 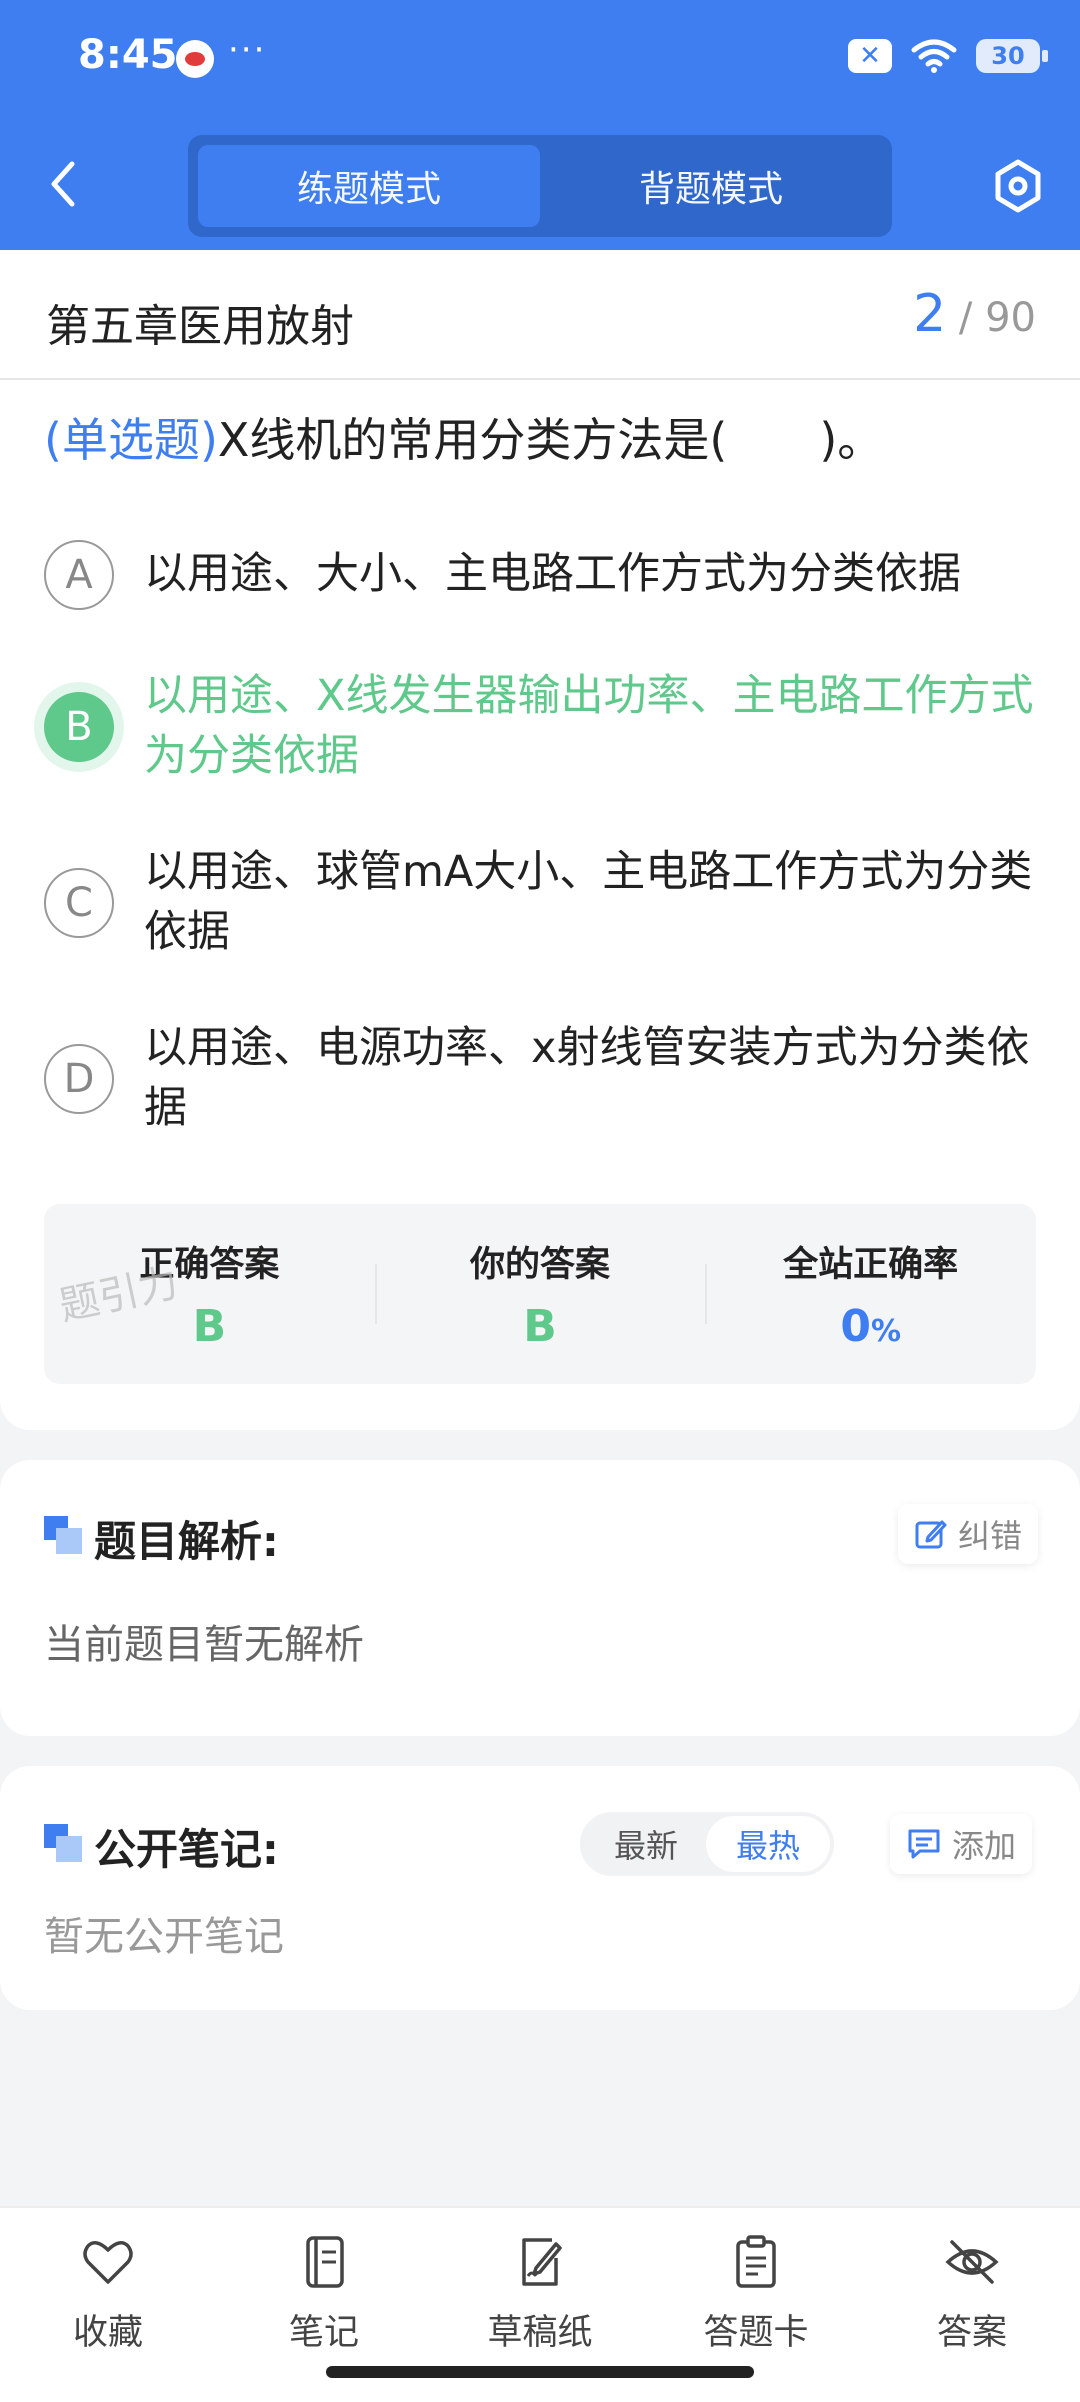 What do you see at coordinates (204, 1645) in the screenshot?
I see `analysis-body: 当前题目暂无解析` at bounding box center [204, 1645].